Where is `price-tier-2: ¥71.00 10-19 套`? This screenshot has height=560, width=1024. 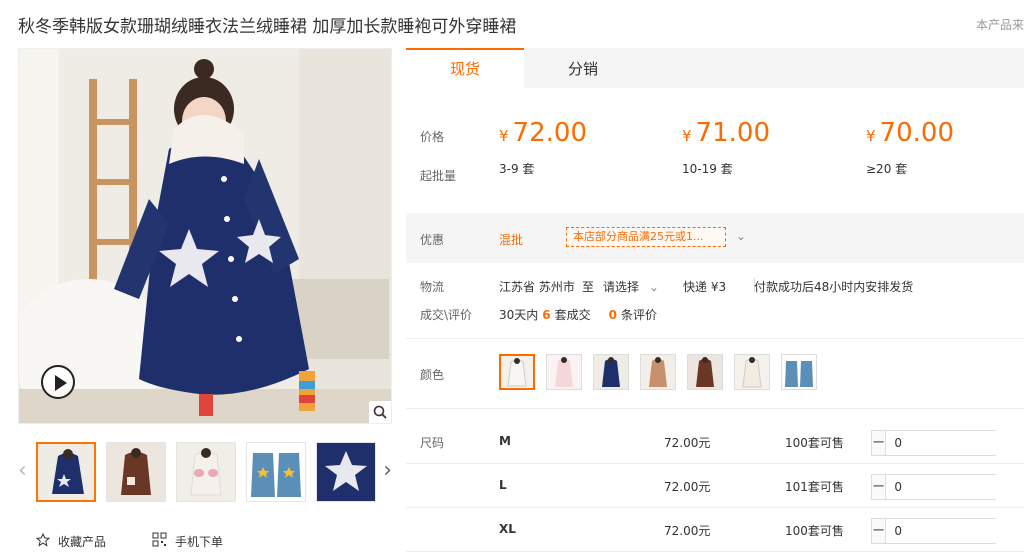 price-tier-2: ¥71.00 10-19 套 is located at coordinates (726, 147).